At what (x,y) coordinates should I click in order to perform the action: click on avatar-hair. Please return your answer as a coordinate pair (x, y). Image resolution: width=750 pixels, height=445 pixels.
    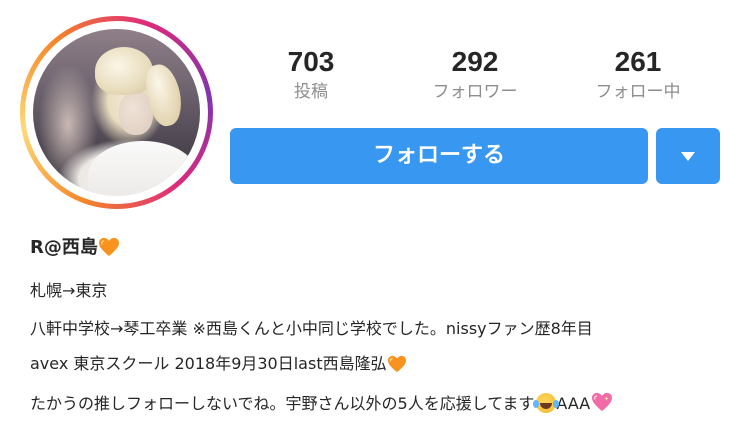
    Looking at the image, I should click on (124, 71).